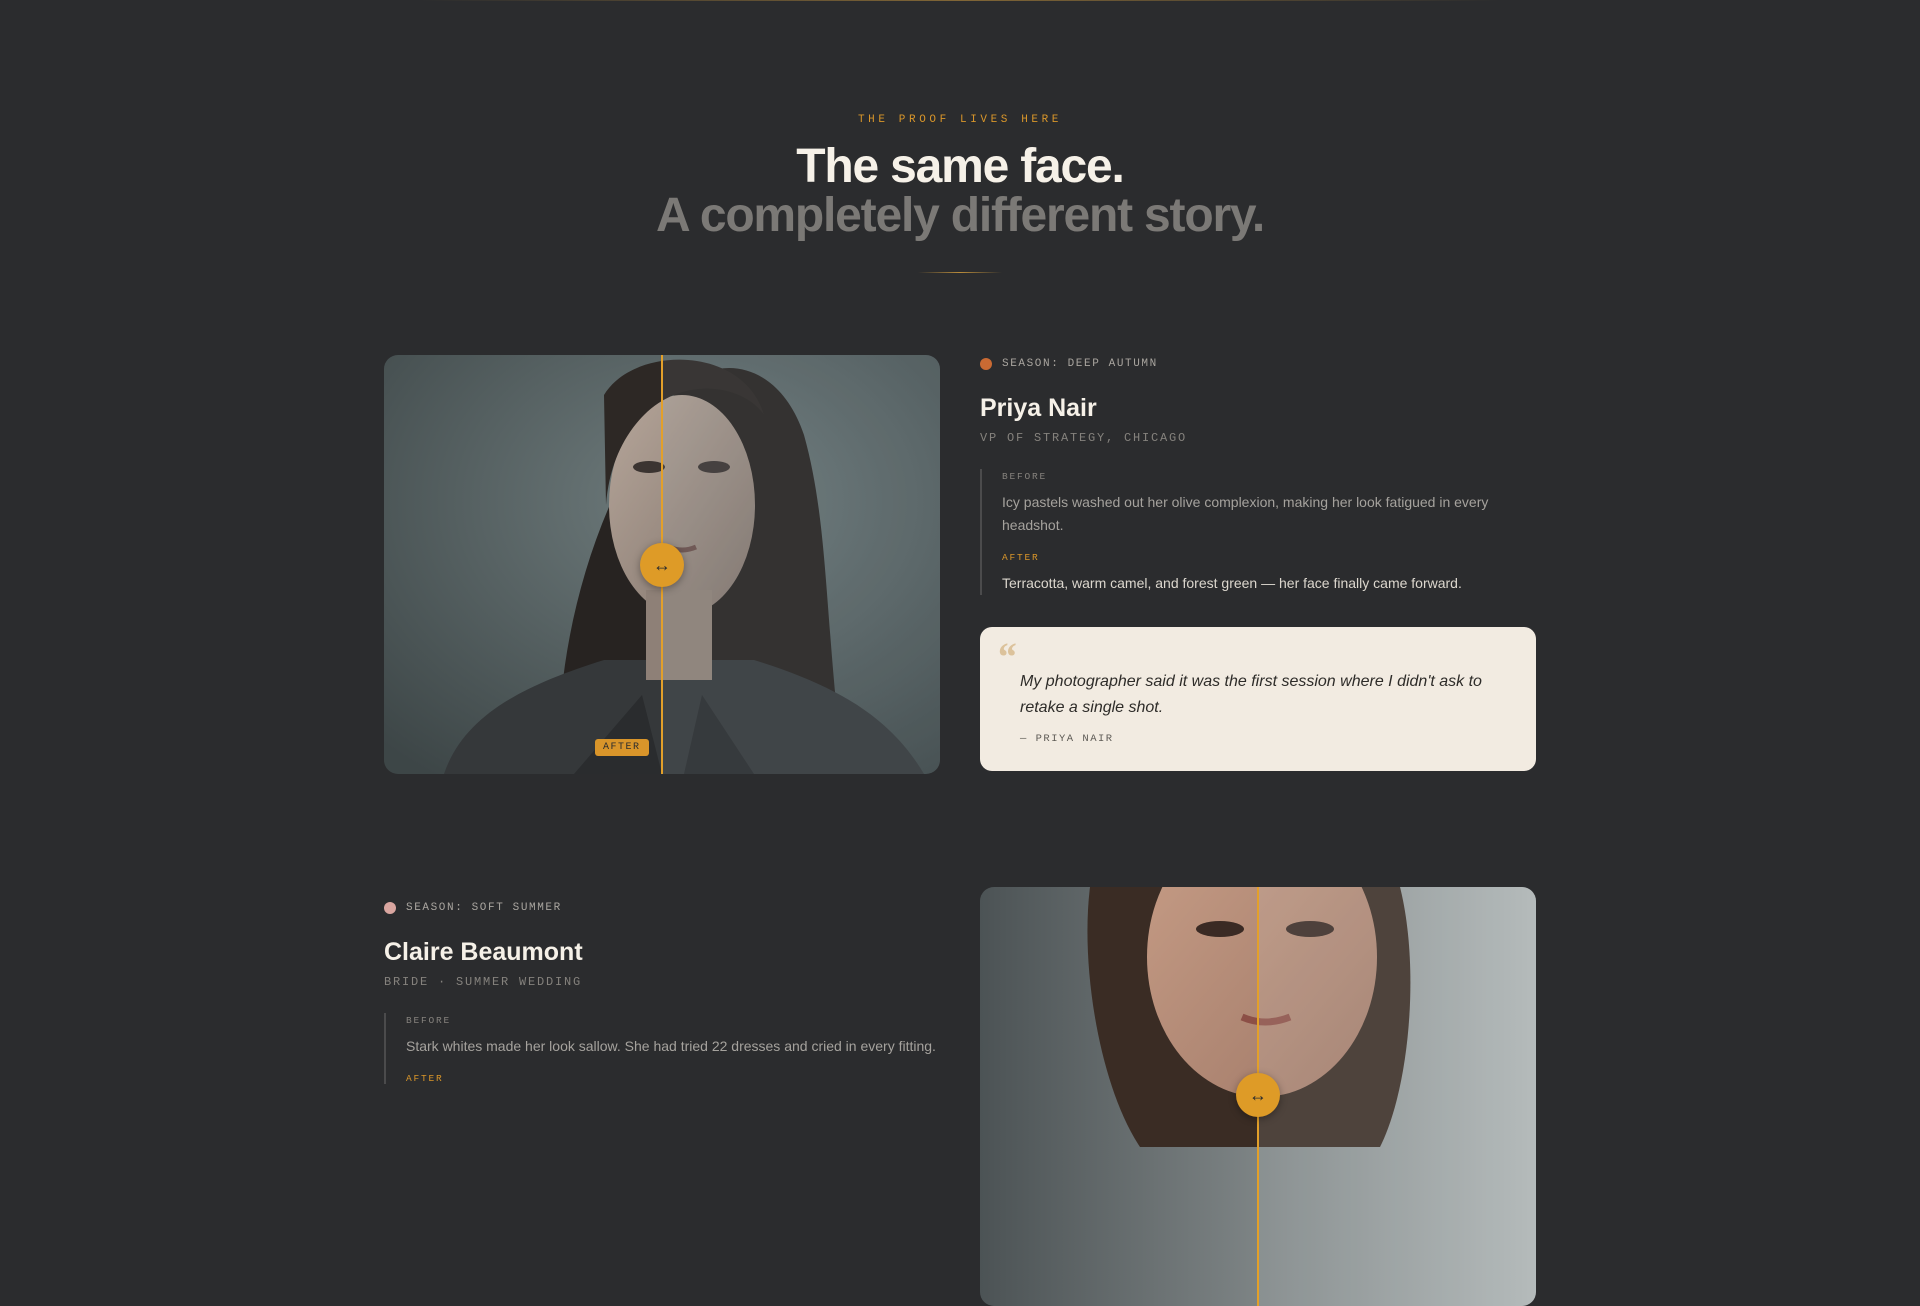  What do you see at coordinates (1084, 438) in the screenshot?
I see `client-role: VP OF STRATEGY, CHICAGO` at bounding box center [1084, 438].